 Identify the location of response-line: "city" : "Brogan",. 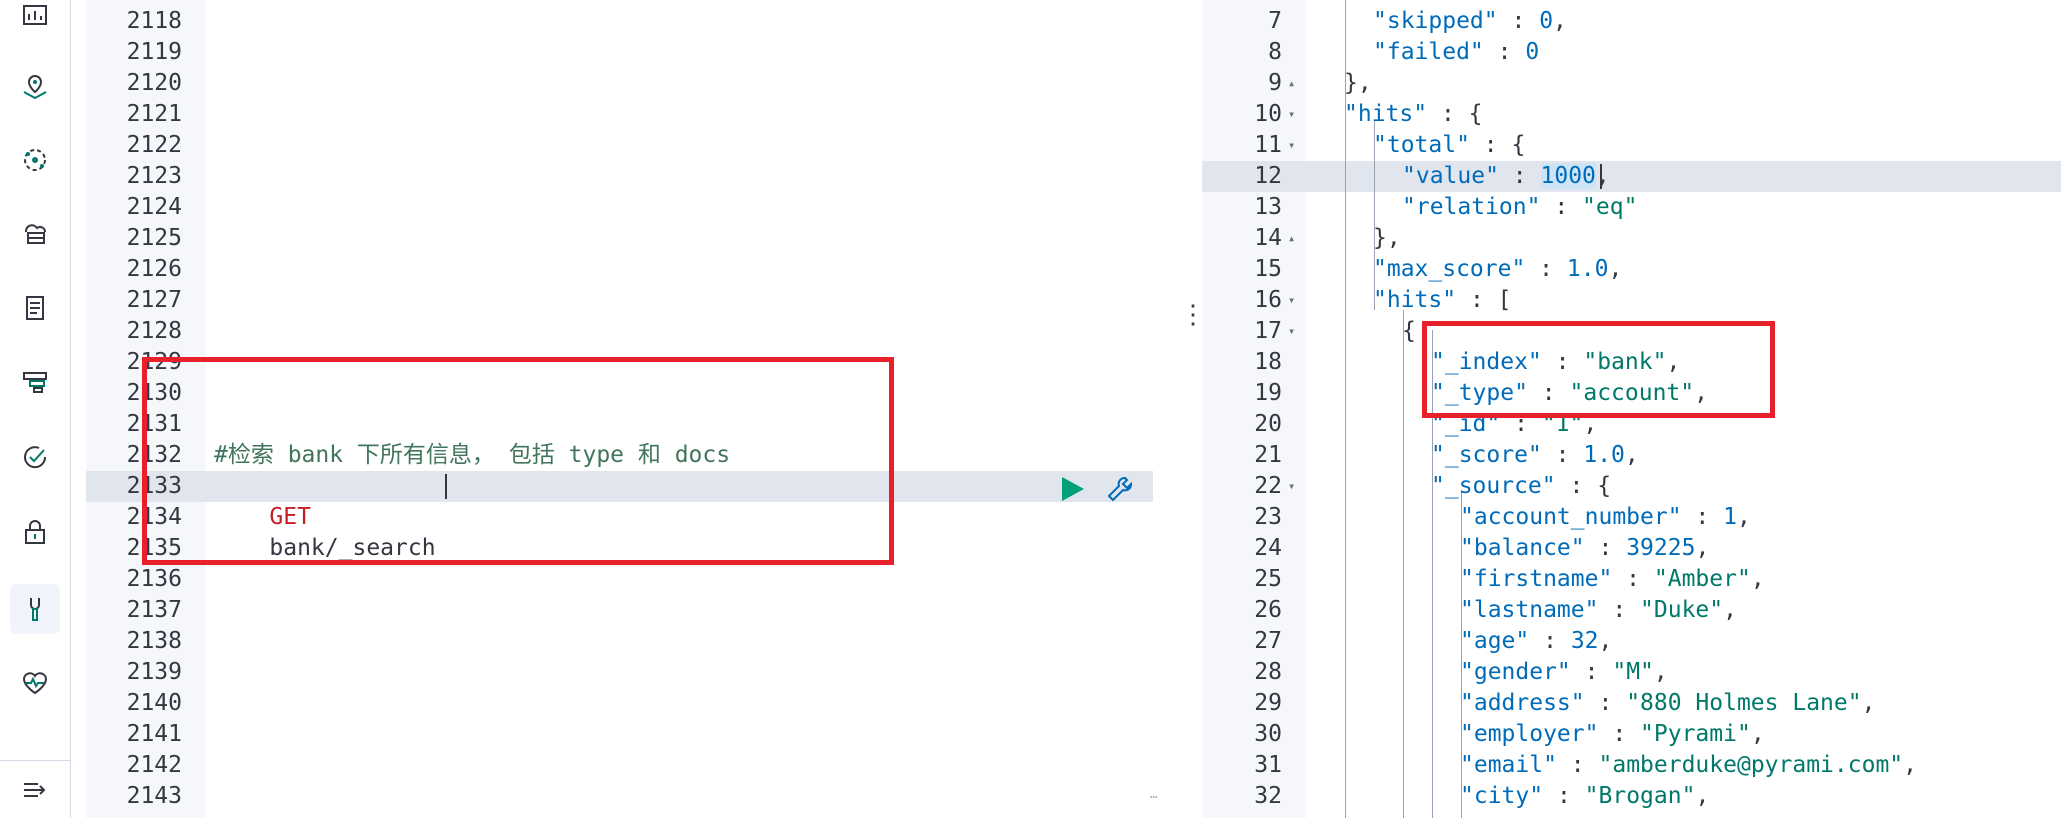
(1584, 796).